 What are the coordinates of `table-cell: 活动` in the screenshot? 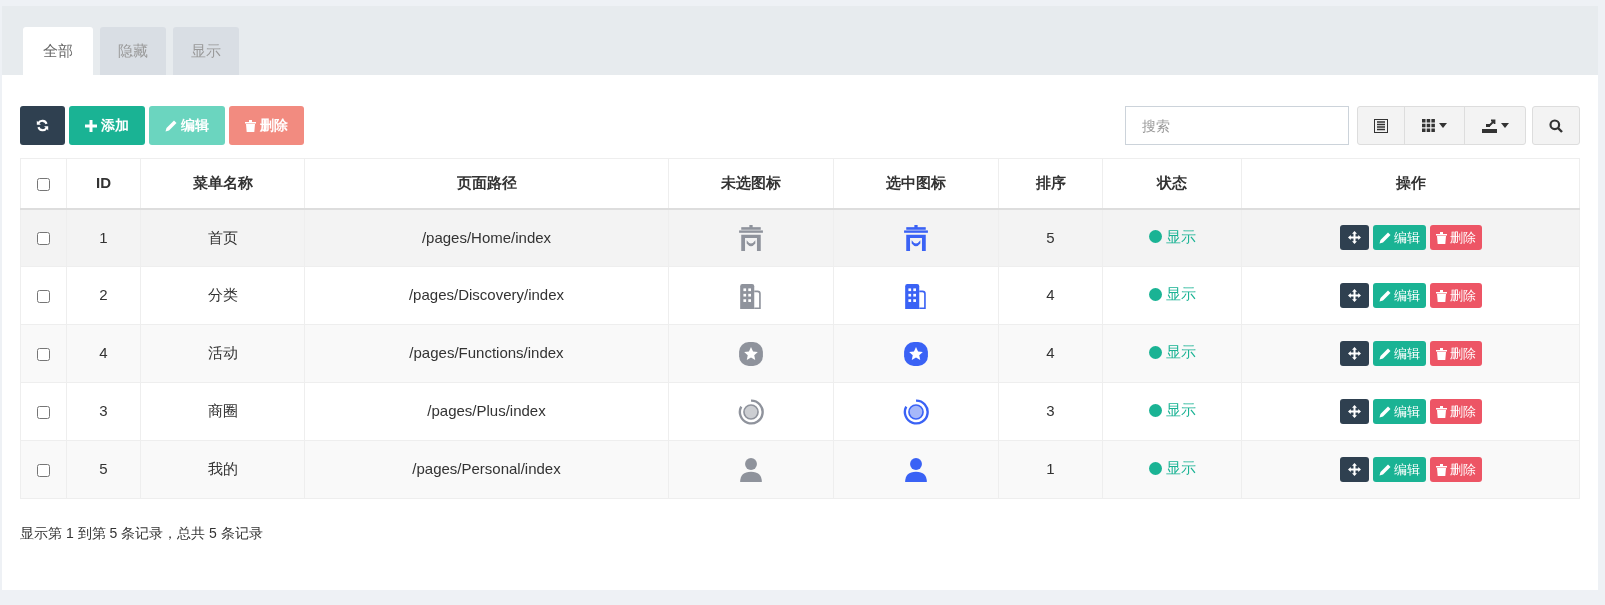 It's located at (222, 353).